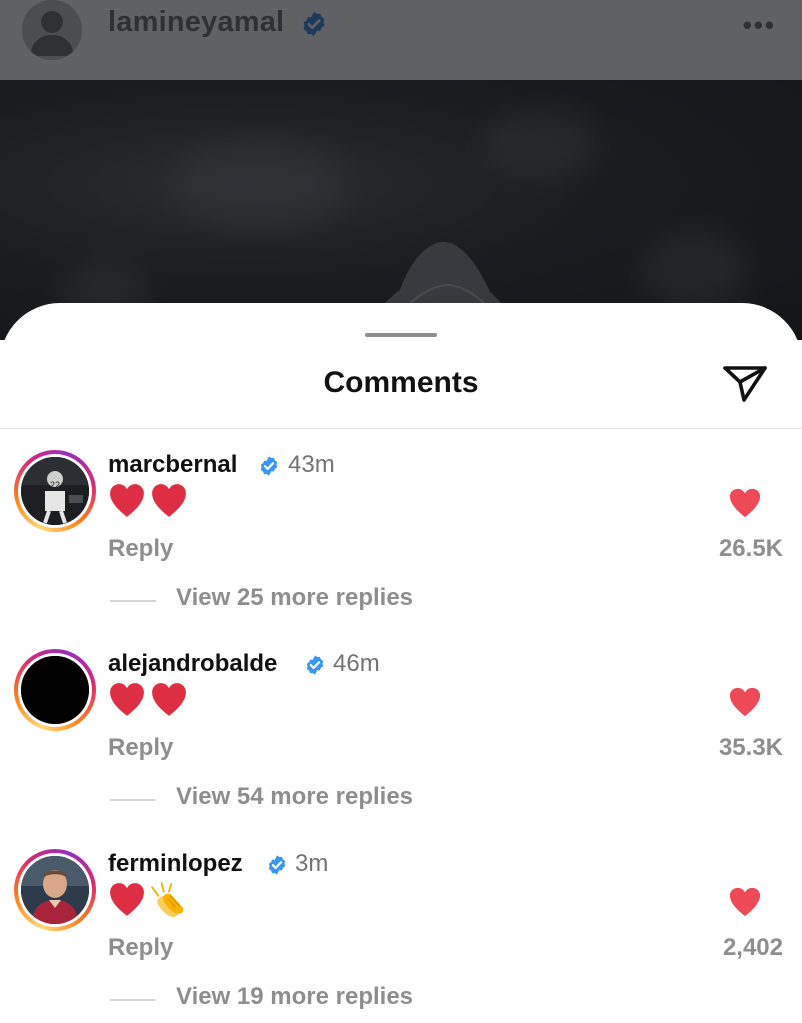 Image resolution: width=802 pixels, height=1023 pixels. Describe the element at coordinates (401, 428) in the screenshot. I see `sheet-divider` at that location.